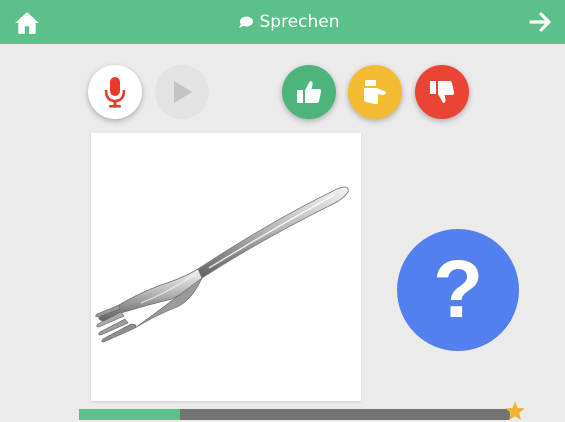 The image size is (565, 422). Describe the element at coordinates (541, 22) in the screenshot. I see `arrow-right-icon` at that location.